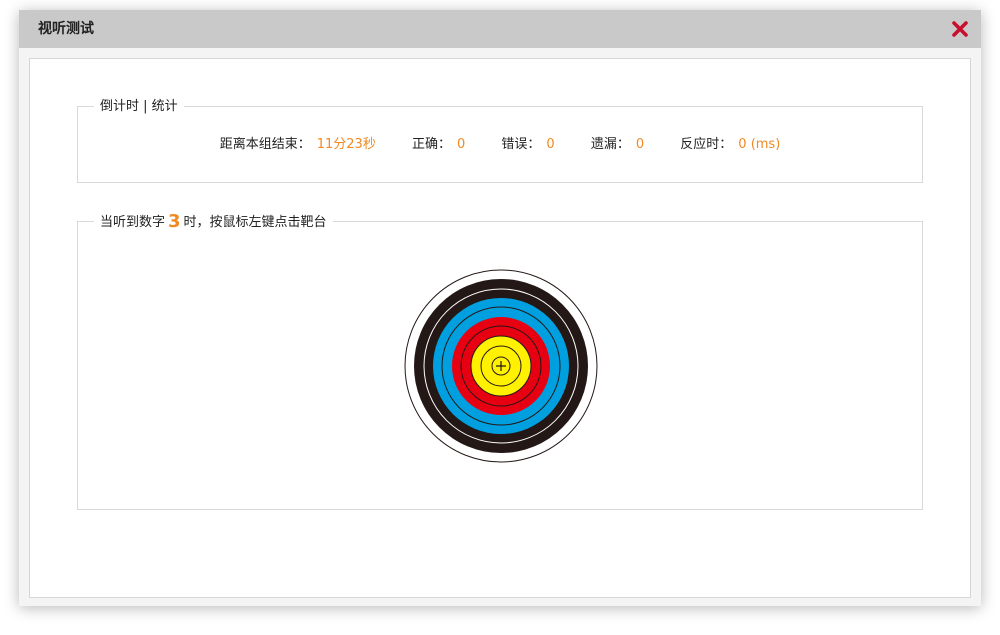 The height and width of the screenshot is (635, 1000). I want to click on correct-label: 正确：, so click(431, 144).